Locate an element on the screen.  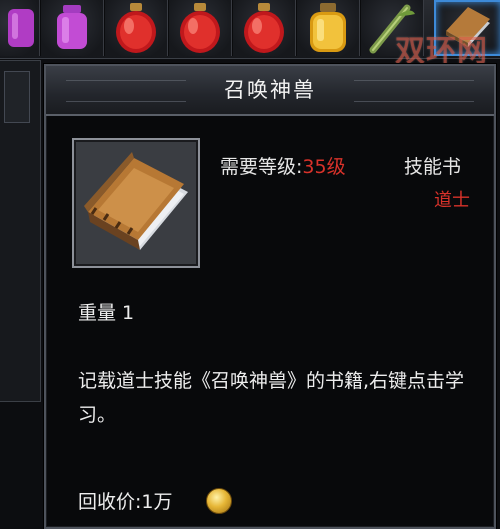
item-description: 记载道士技能《召唤神兽》的书籍,右键点击学习。 is located at coordinates (271, 398).